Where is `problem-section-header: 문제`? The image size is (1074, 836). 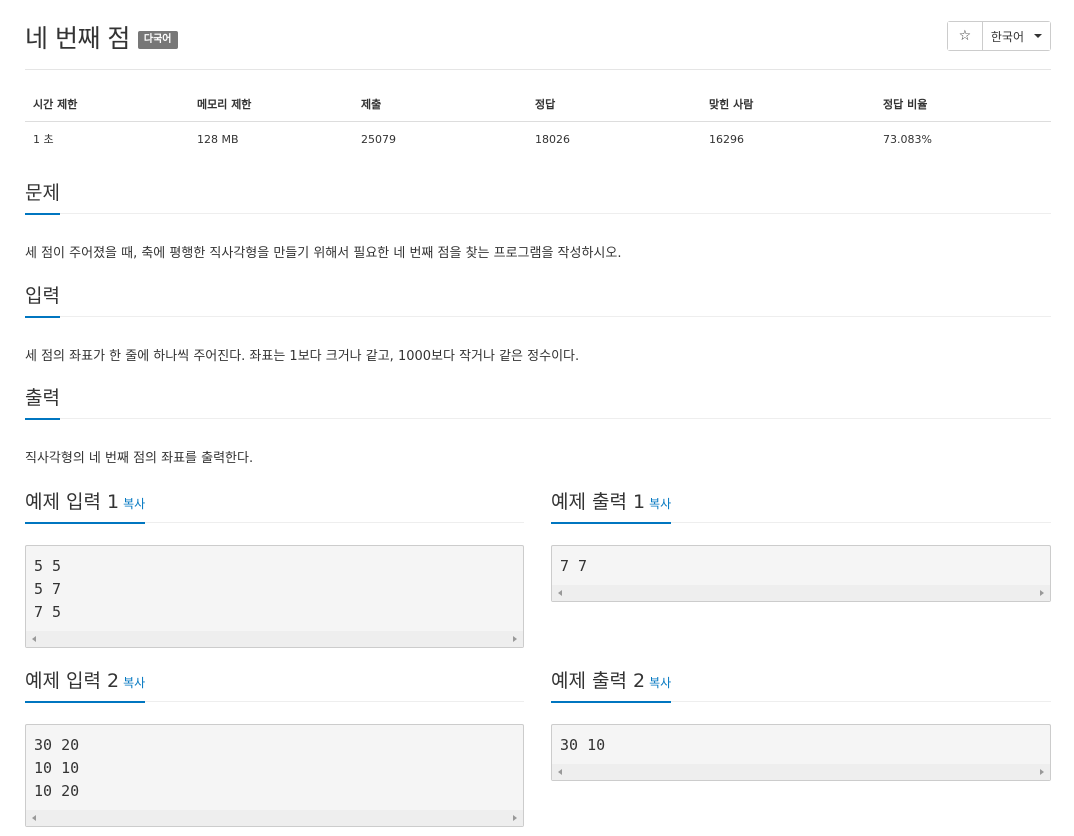
problem-section-header: 문제 is located at coordinates (538, 198).